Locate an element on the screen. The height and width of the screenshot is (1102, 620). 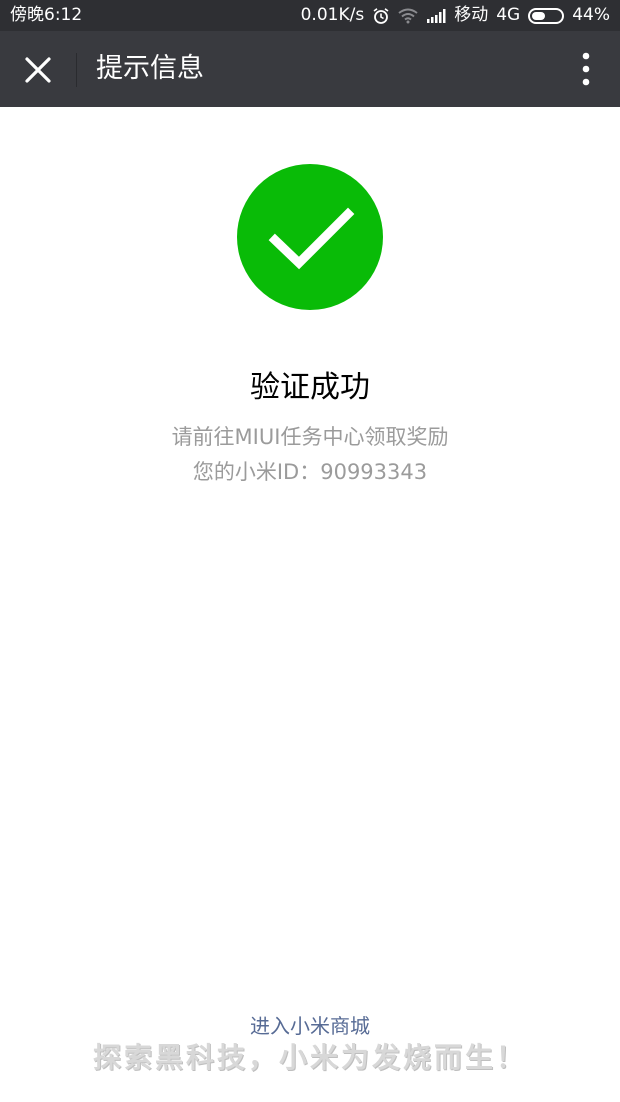
alarm-icon is located at coordinates (381, 16).